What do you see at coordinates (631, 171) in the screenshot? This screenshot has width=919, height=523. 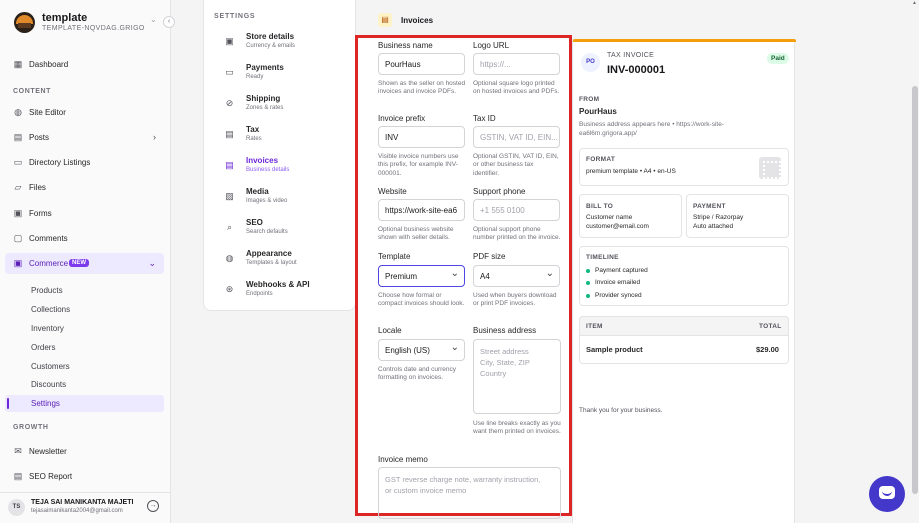 I see `format-value: premium template • A4 • en-US` at bounding box center [631, 171].